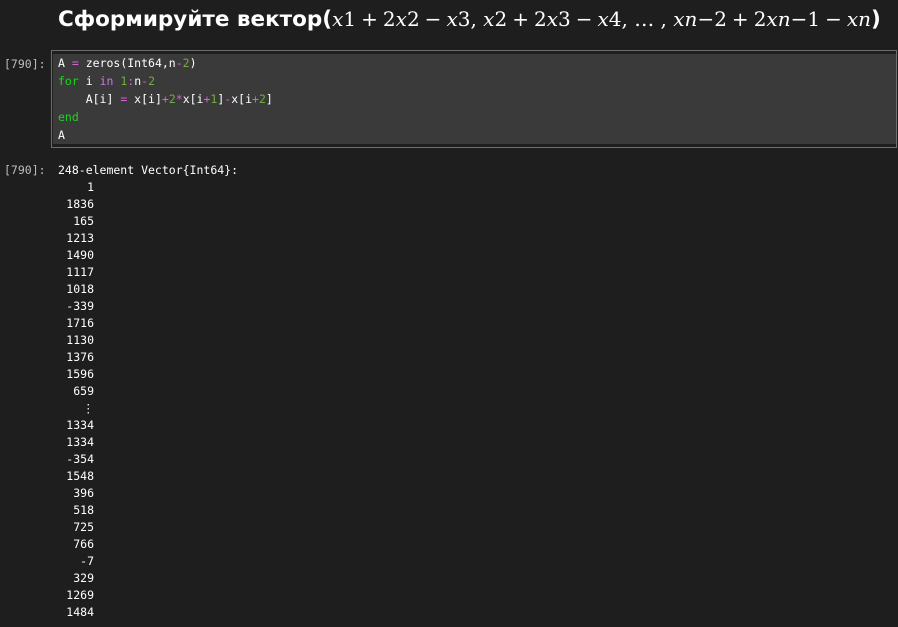  I want to click on math-token: 3,, so click(470, 19).